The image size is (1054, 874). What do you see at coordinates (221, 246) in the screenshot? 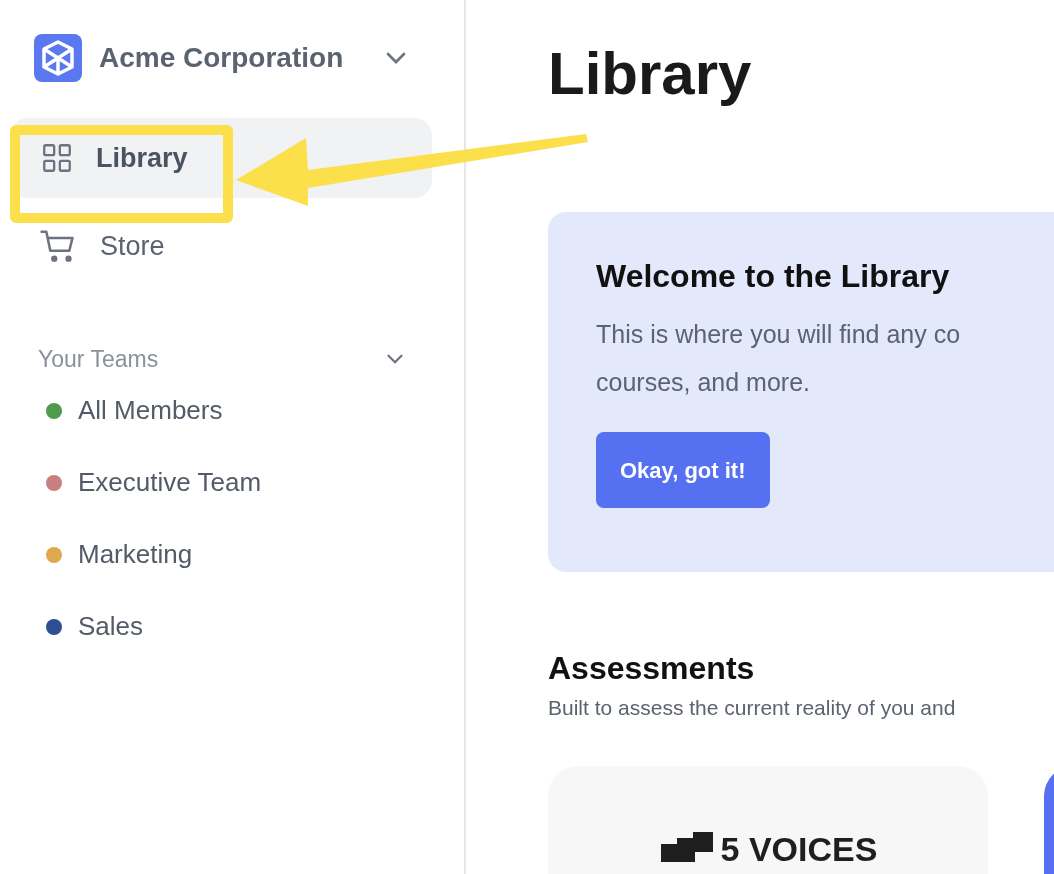
I see `sidebar-nav-item: Store` at bounding box center [221, 246].